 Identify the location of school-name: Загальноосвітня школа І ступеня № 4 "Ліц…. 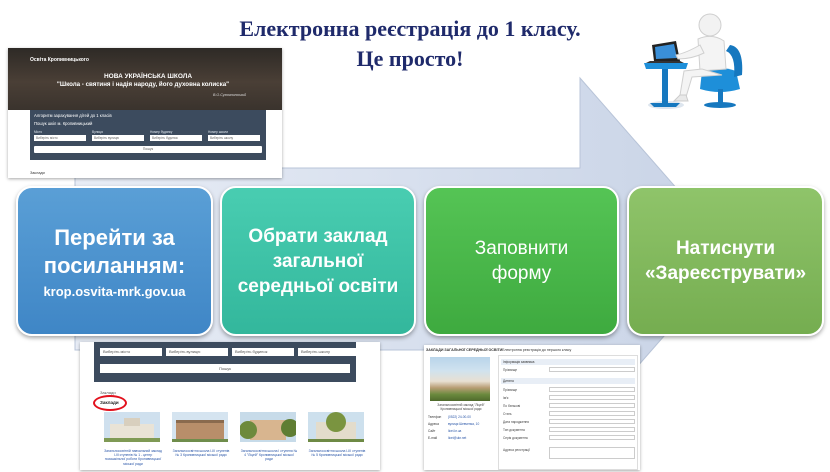
(269, 455).